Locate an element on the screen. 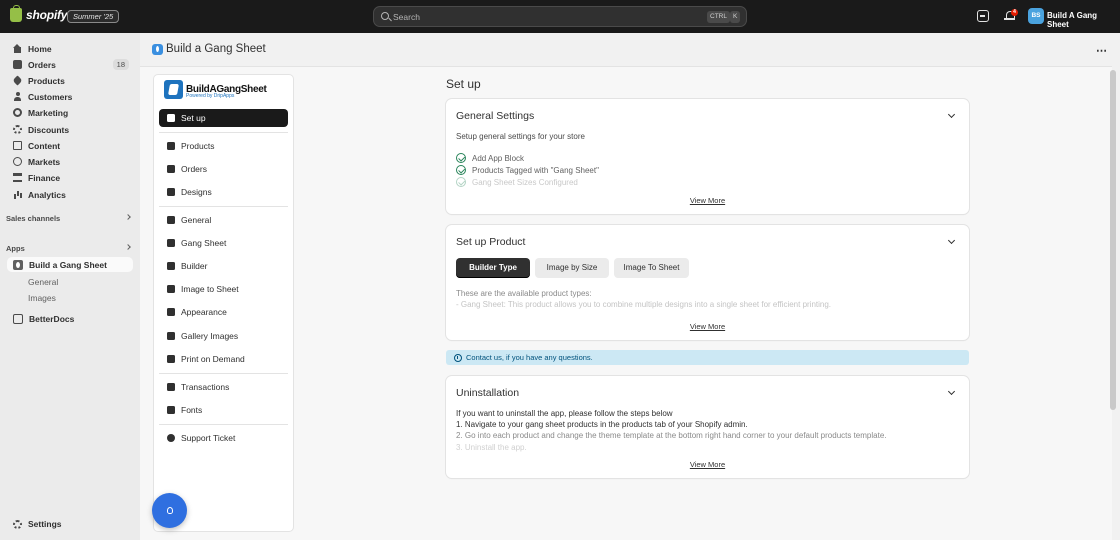  nav-label: Appearance is located at coordinates (204, 312).